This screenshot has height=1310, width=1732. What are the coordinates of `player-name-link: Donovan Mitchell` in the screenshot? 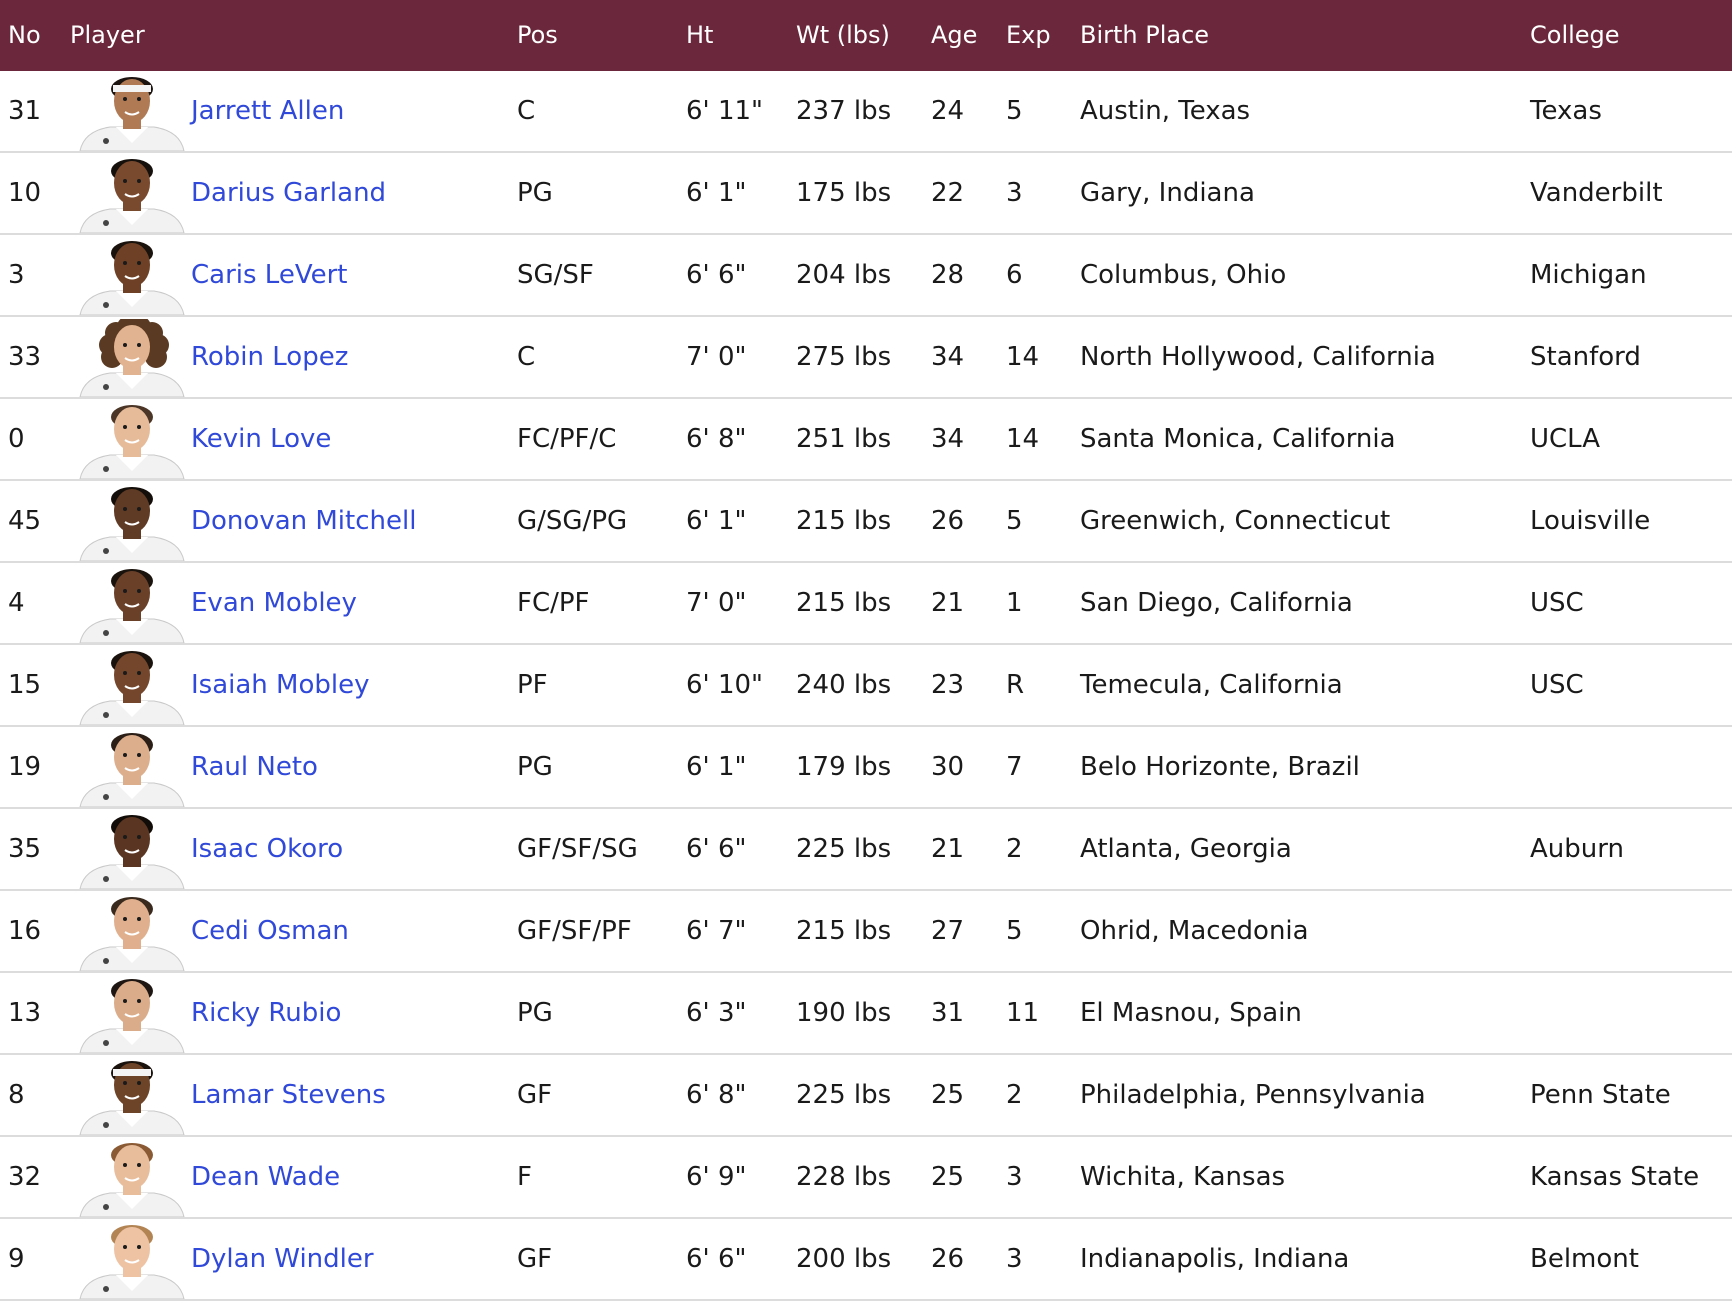 It's located at (303, 521).